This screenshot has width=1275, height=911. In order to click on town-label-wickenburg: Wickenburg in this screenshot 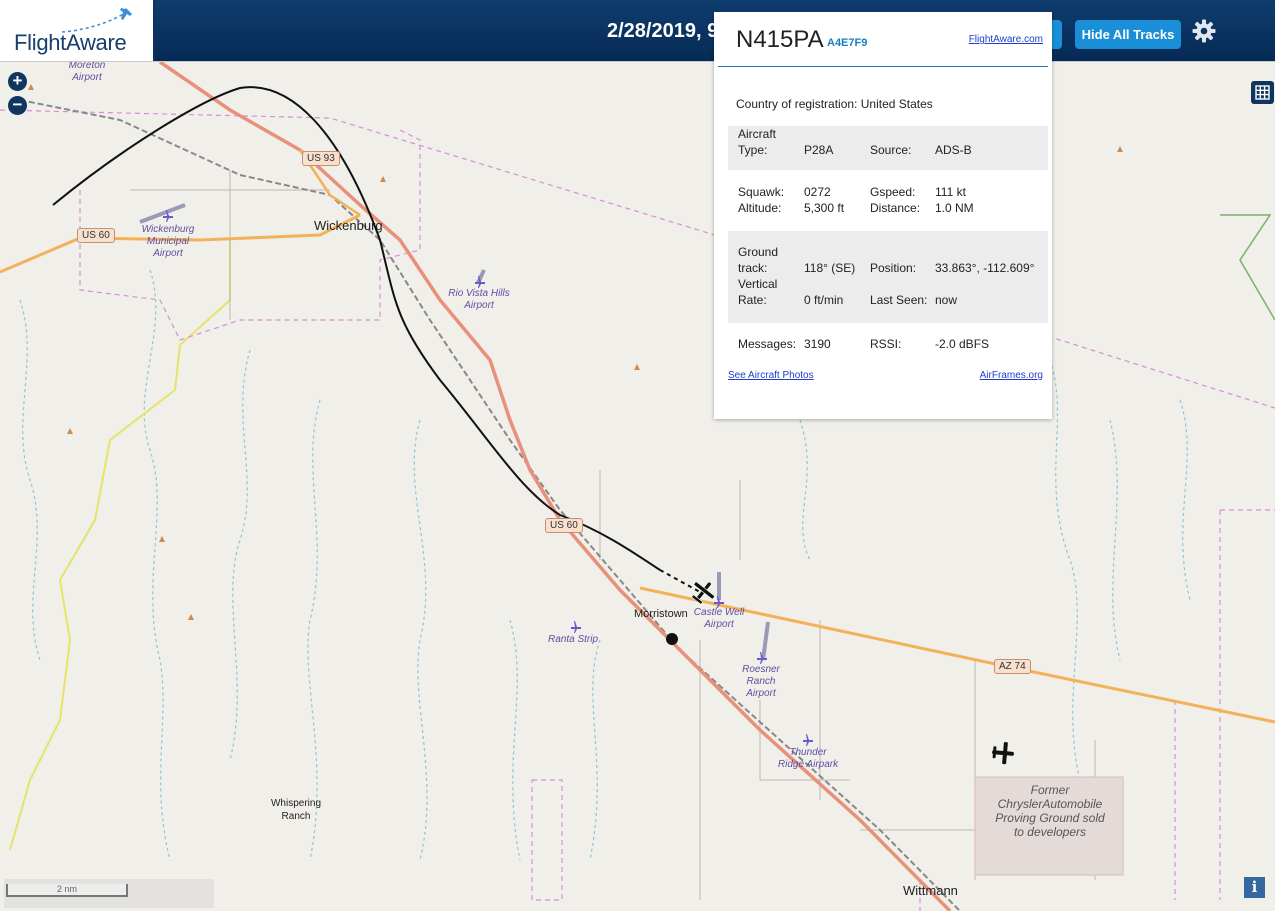, I will do `click(348, 225)`.